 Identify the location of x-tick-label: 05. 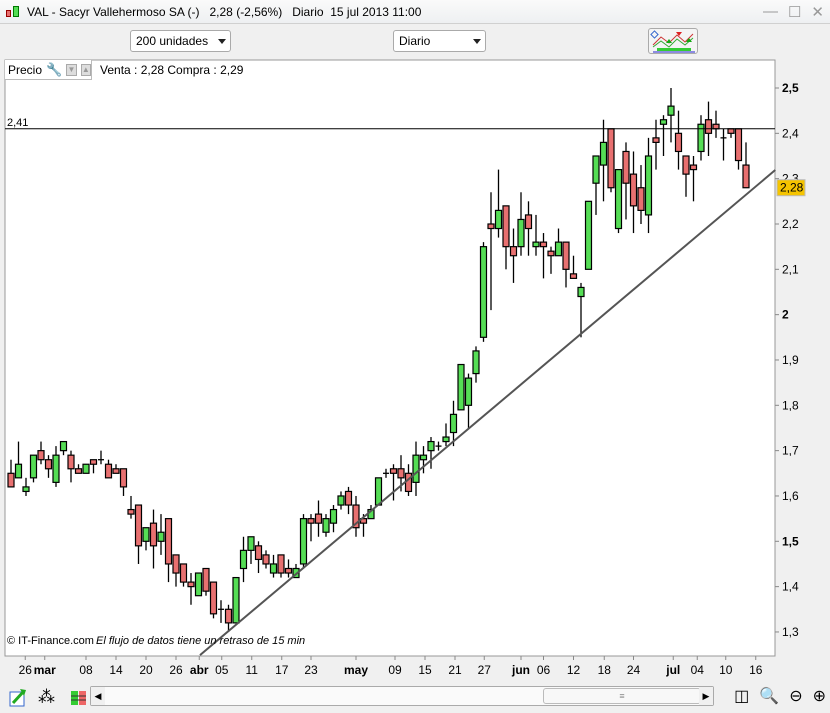
(222, 670).